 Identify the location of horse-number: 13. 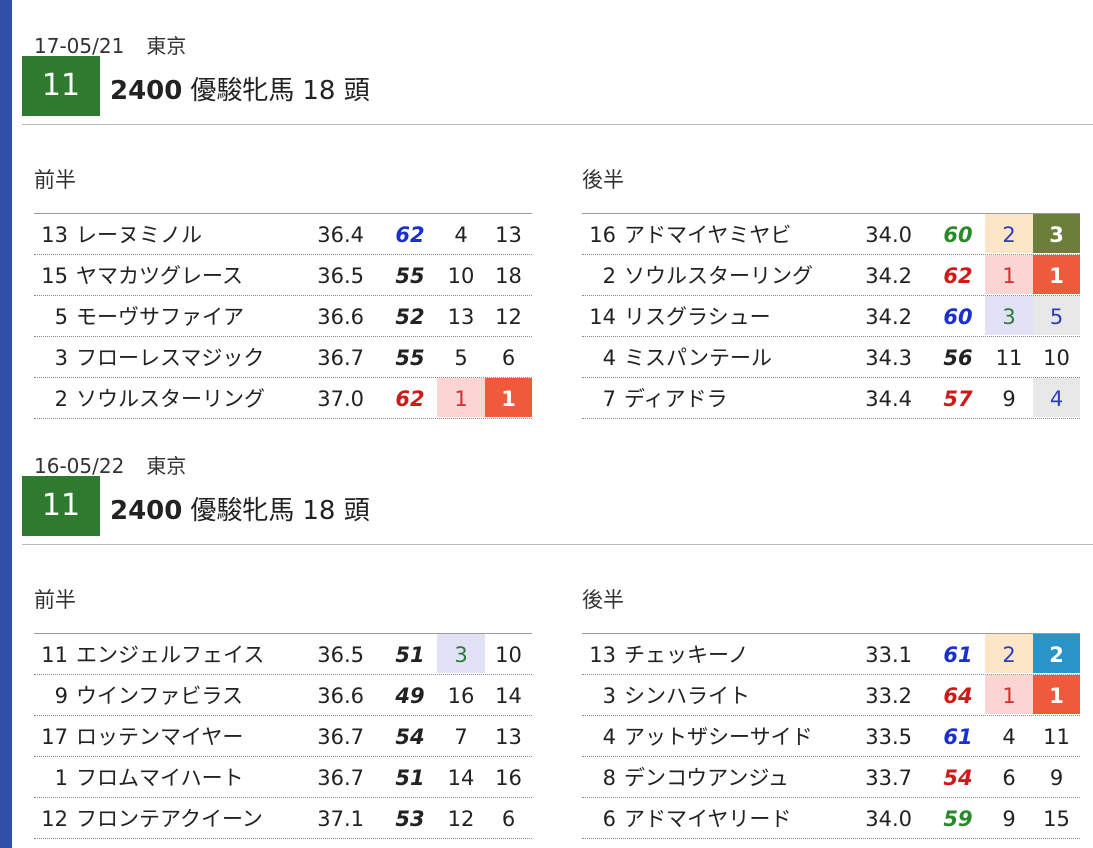
(602, 655).